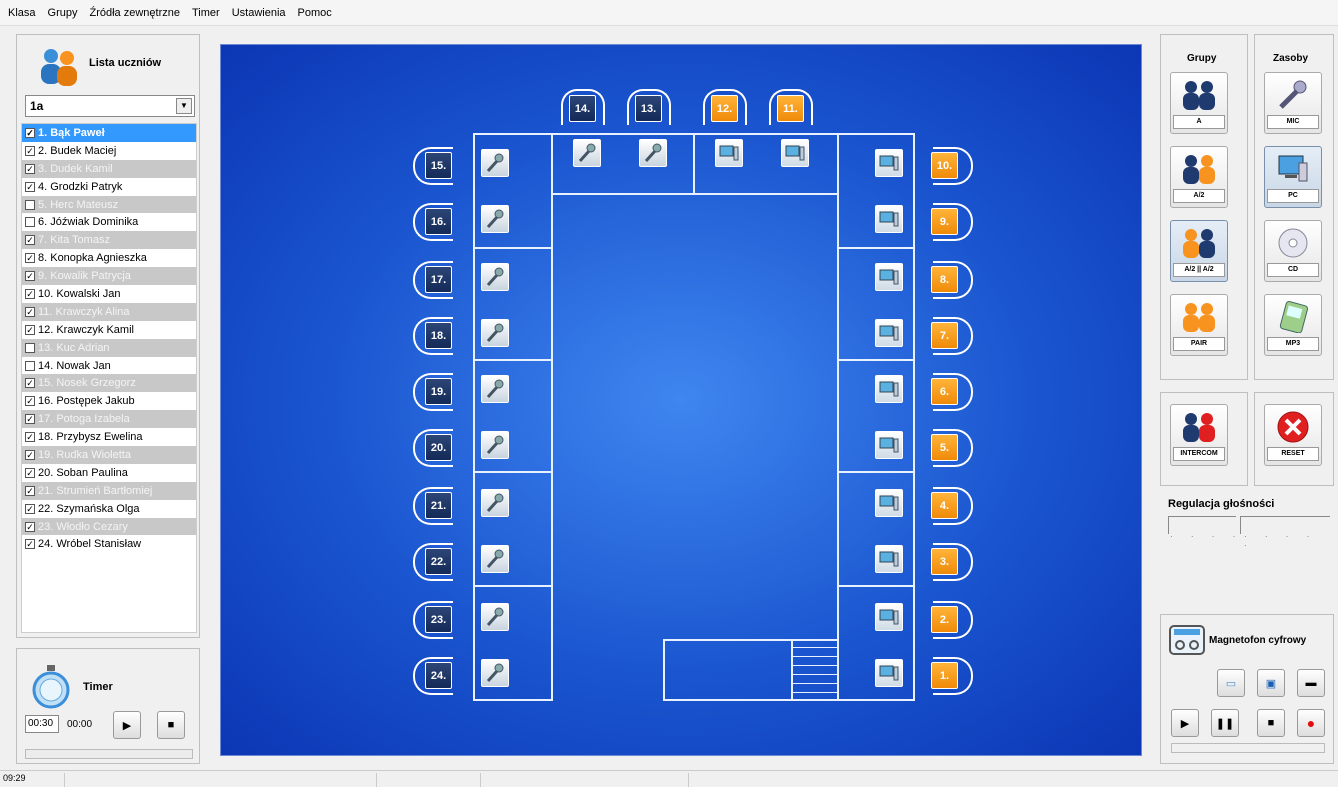 This screenshot has height=787, width=1338. Describe the element at coordinates (22, 13) in the screenshot. I see `menu-klasa: Klasa` at that location.